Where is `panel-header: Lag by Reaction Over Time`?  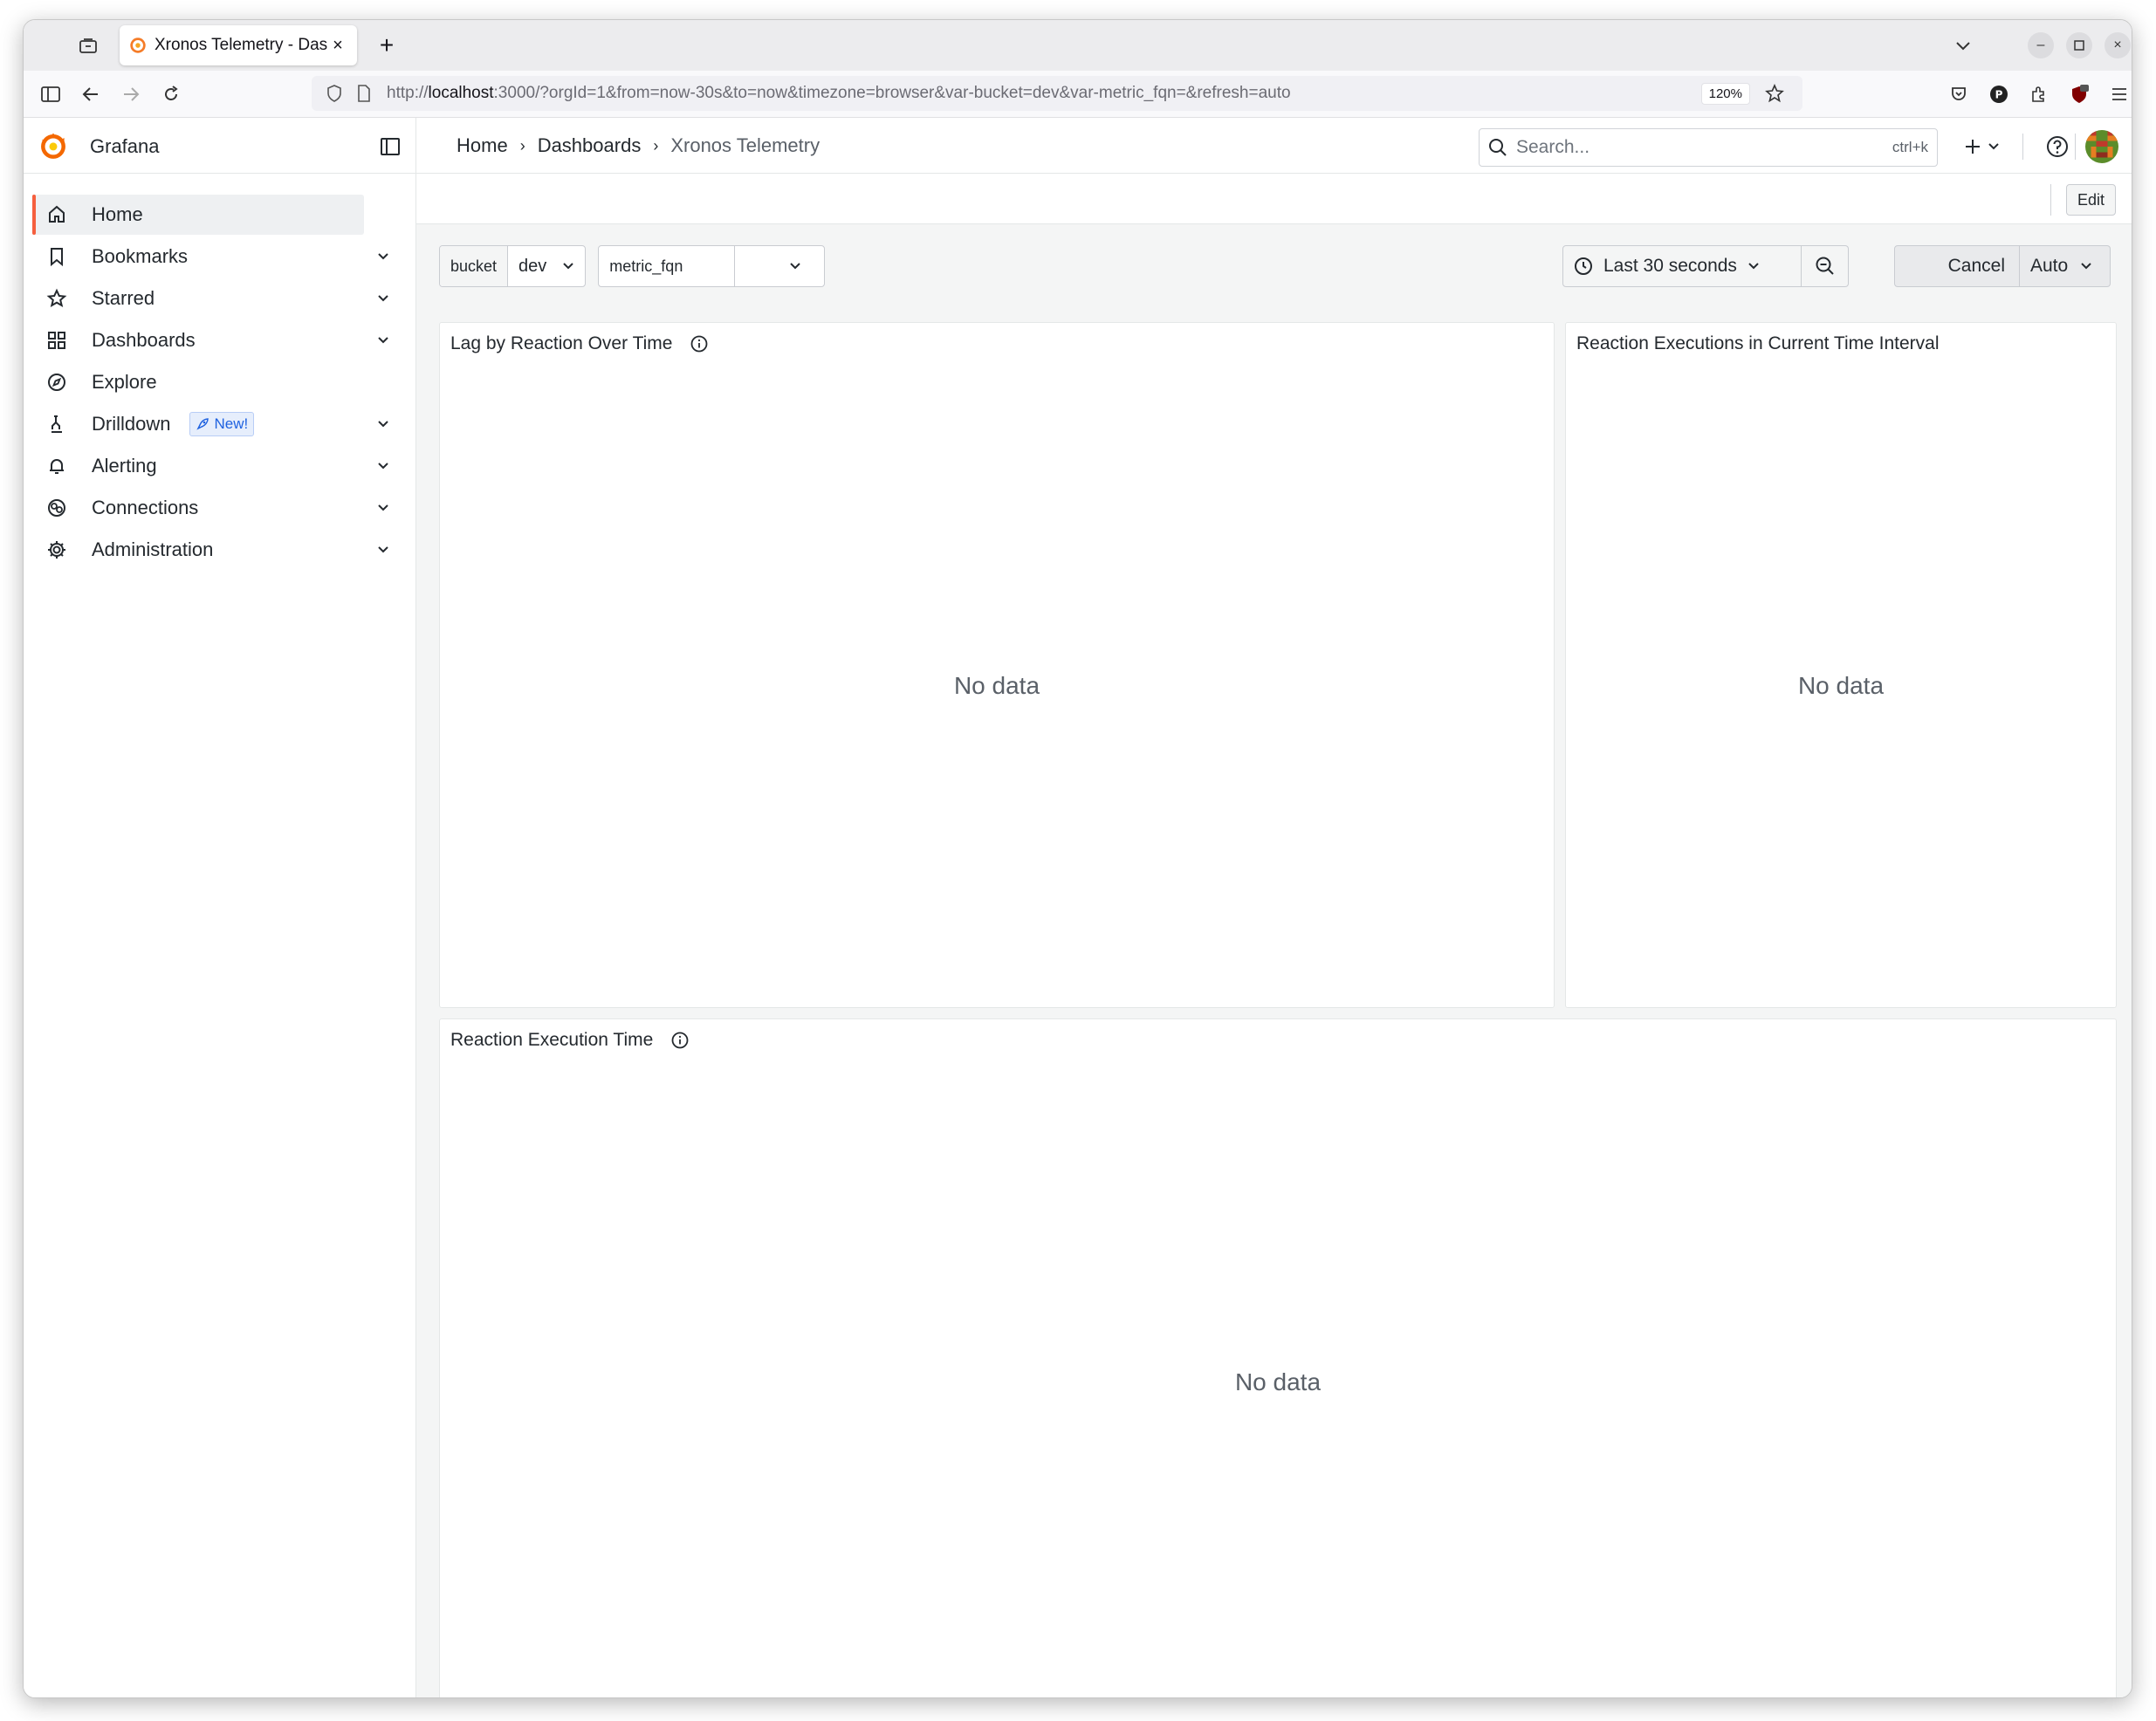
panel-header: Lag by Reaction Over Time is located at coordinates (579, 343).